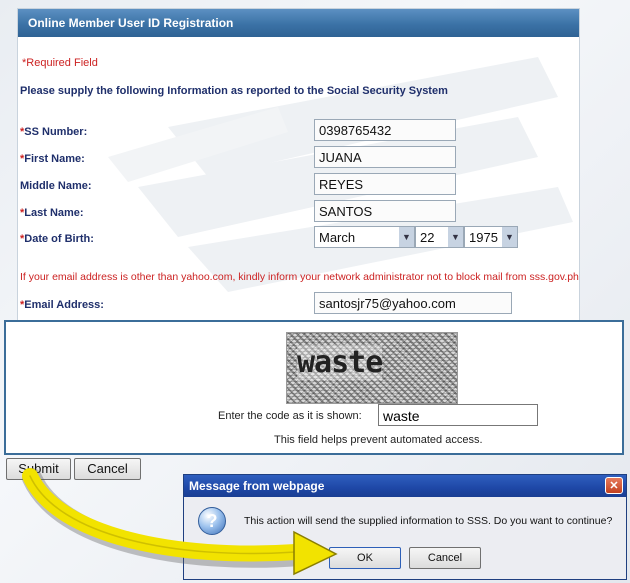  I want to click on birth-day-select: 22 ▼, so click(439, 237).